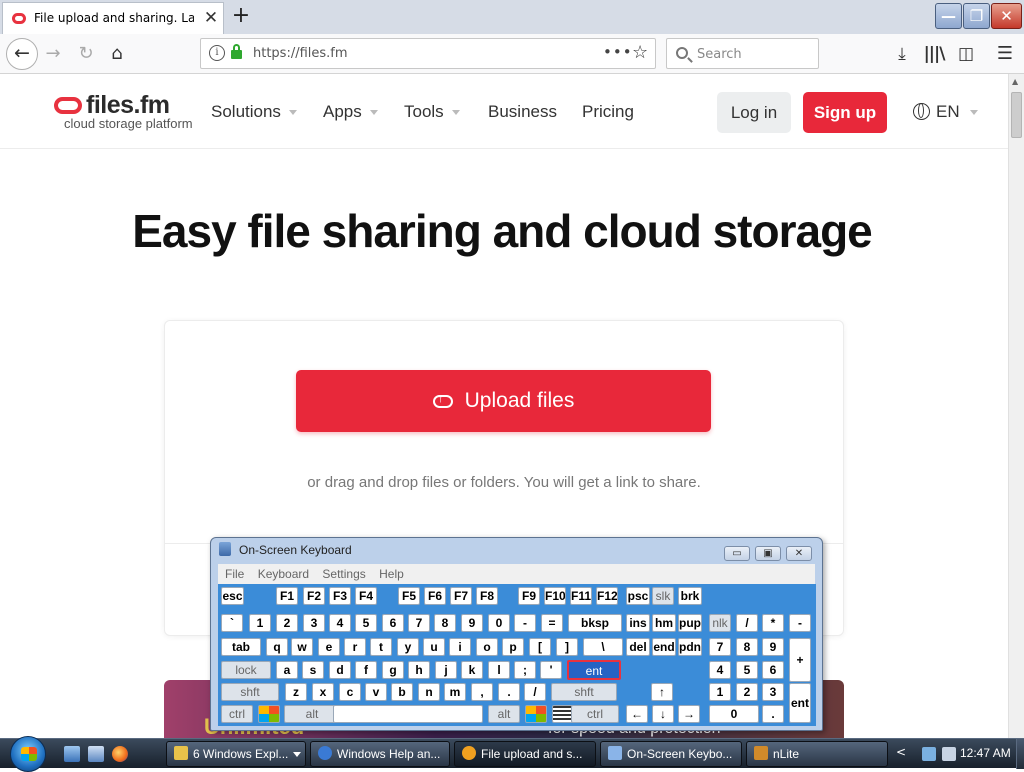  I want to click on files-fm-logo: files.fm cloud storage platform, so click(122, 111).